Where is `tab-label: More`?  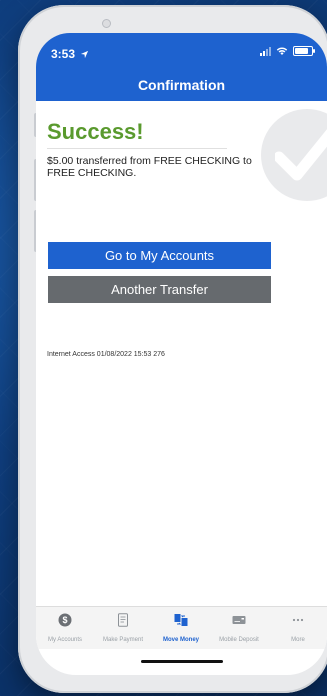
tab-label: More is located at coordinates (298, 640).